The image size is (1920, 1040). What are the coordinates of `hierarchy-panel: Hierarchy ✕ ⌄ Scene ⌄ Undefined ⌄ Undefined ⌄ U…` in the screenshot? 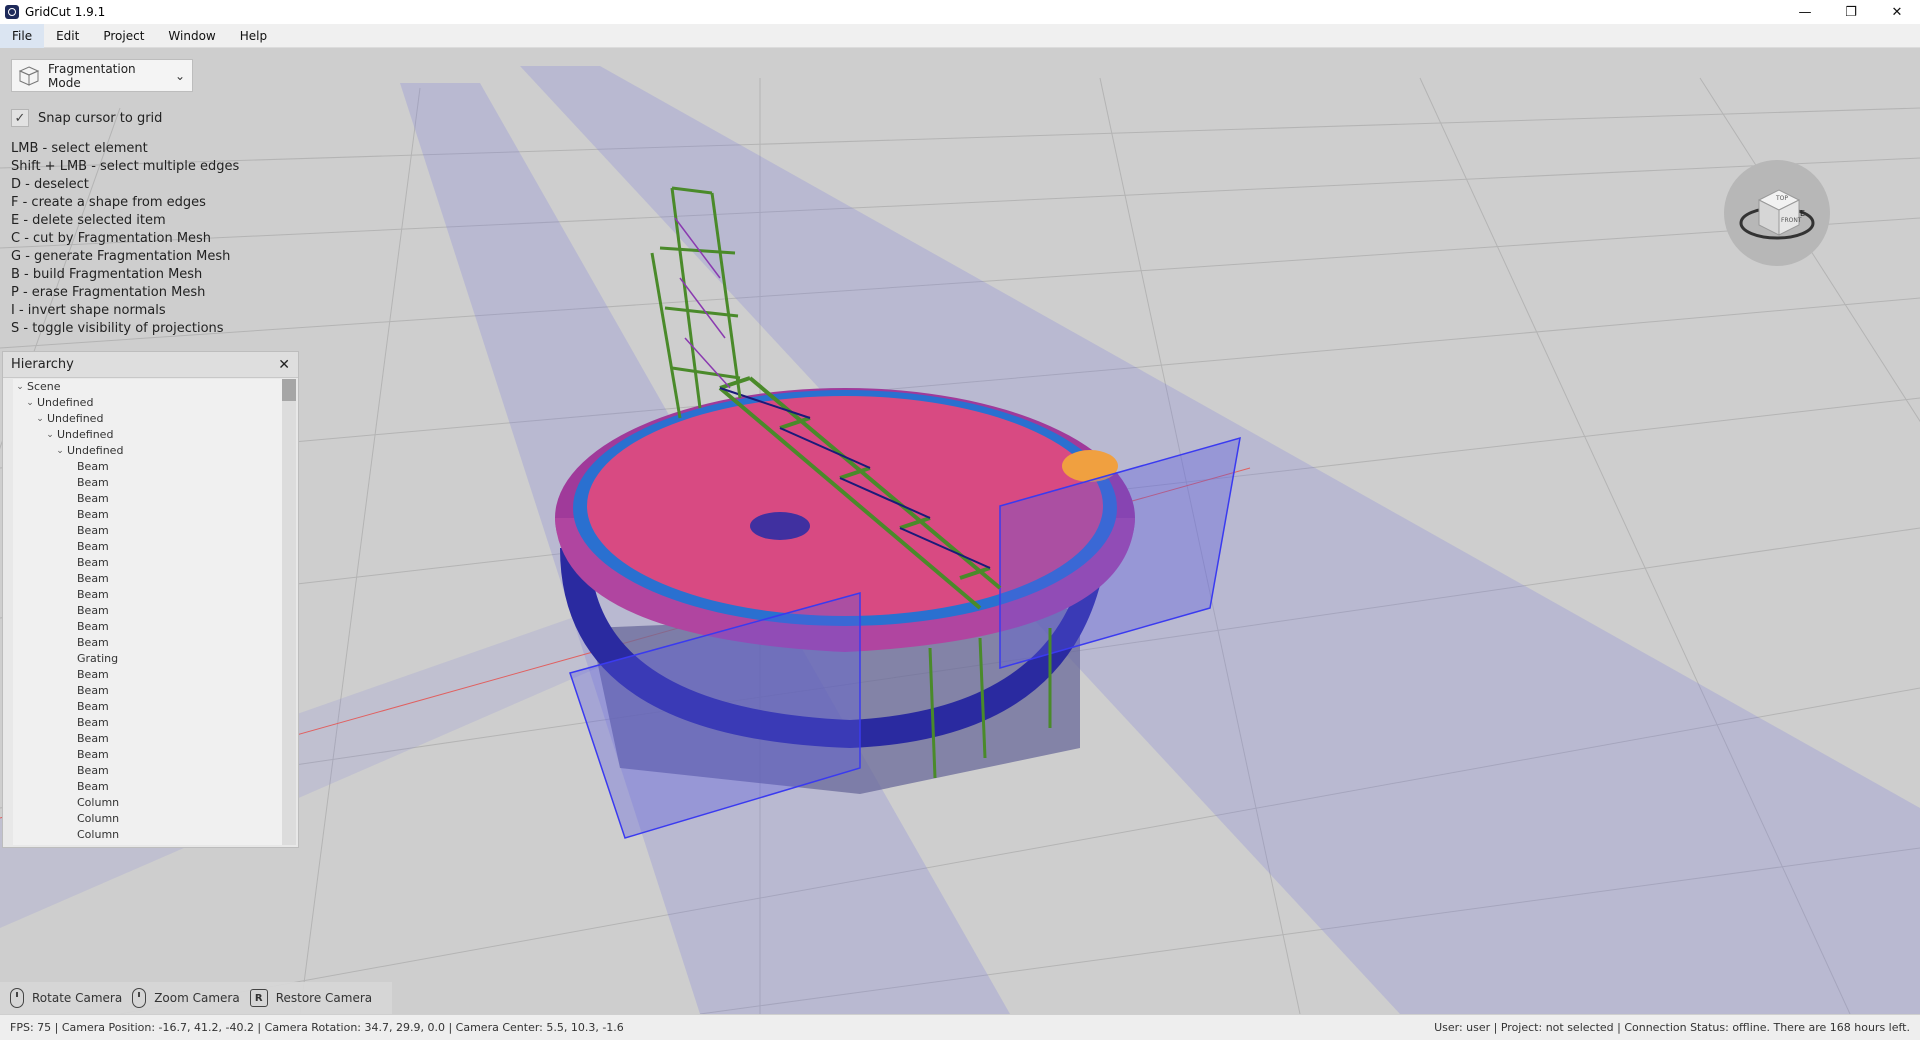 It's located at (150, 599).